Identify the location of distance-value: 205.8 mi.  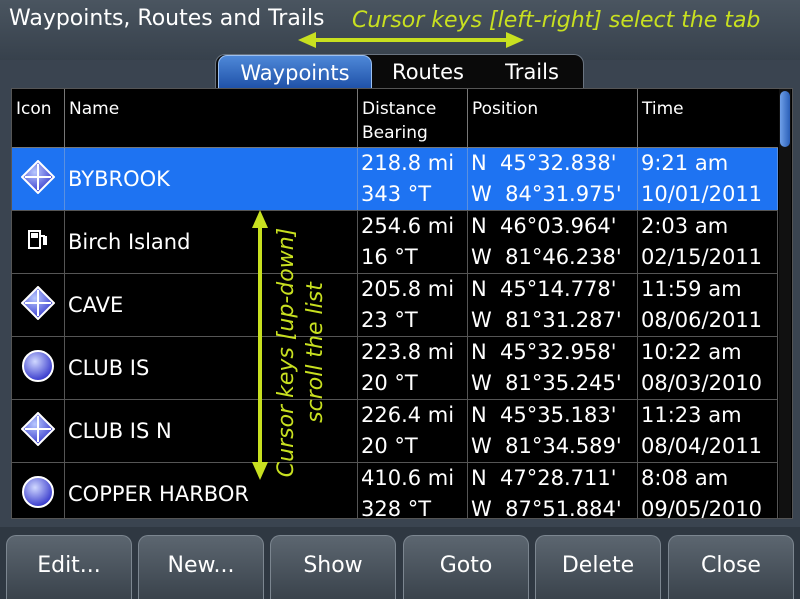
(408, 289).